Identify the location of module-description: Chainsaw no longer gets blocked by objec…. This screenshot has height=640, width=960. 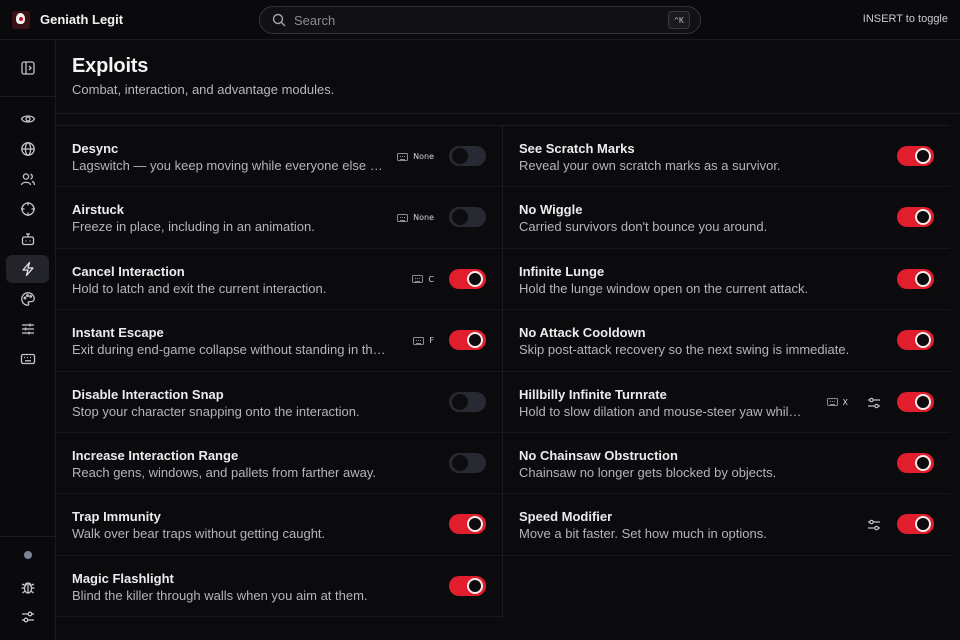
(648, 472).